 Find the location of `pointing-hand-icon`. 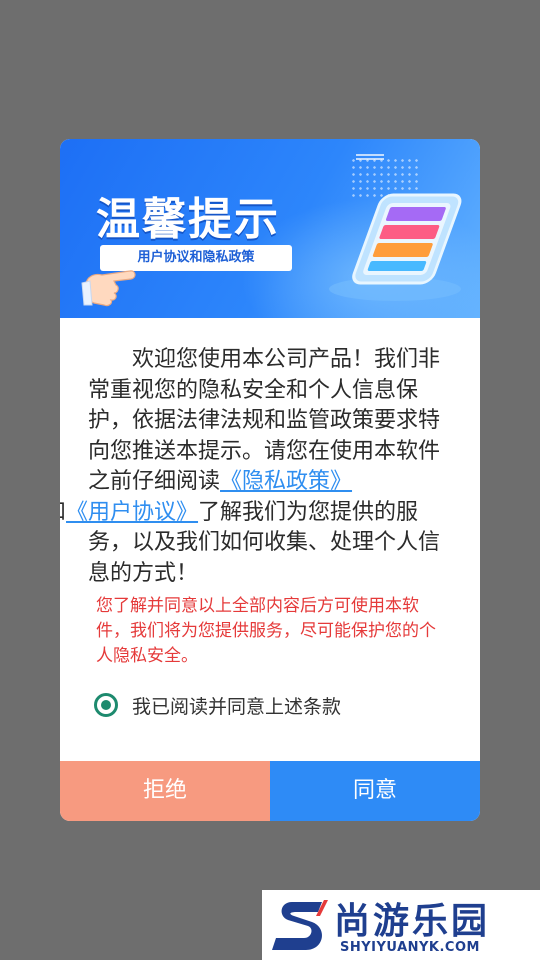

pointing-hand-icon is located at coordinates (109, 287).